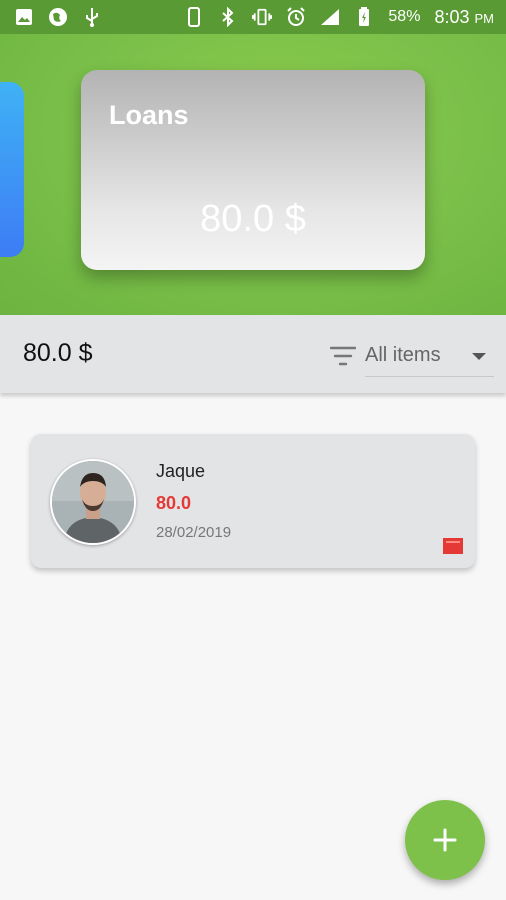 The height and width of the screenshot is (900, 506). Describe the element at coordinates (296, 17) in the screenshot. I see `alarm-icon` at that location.